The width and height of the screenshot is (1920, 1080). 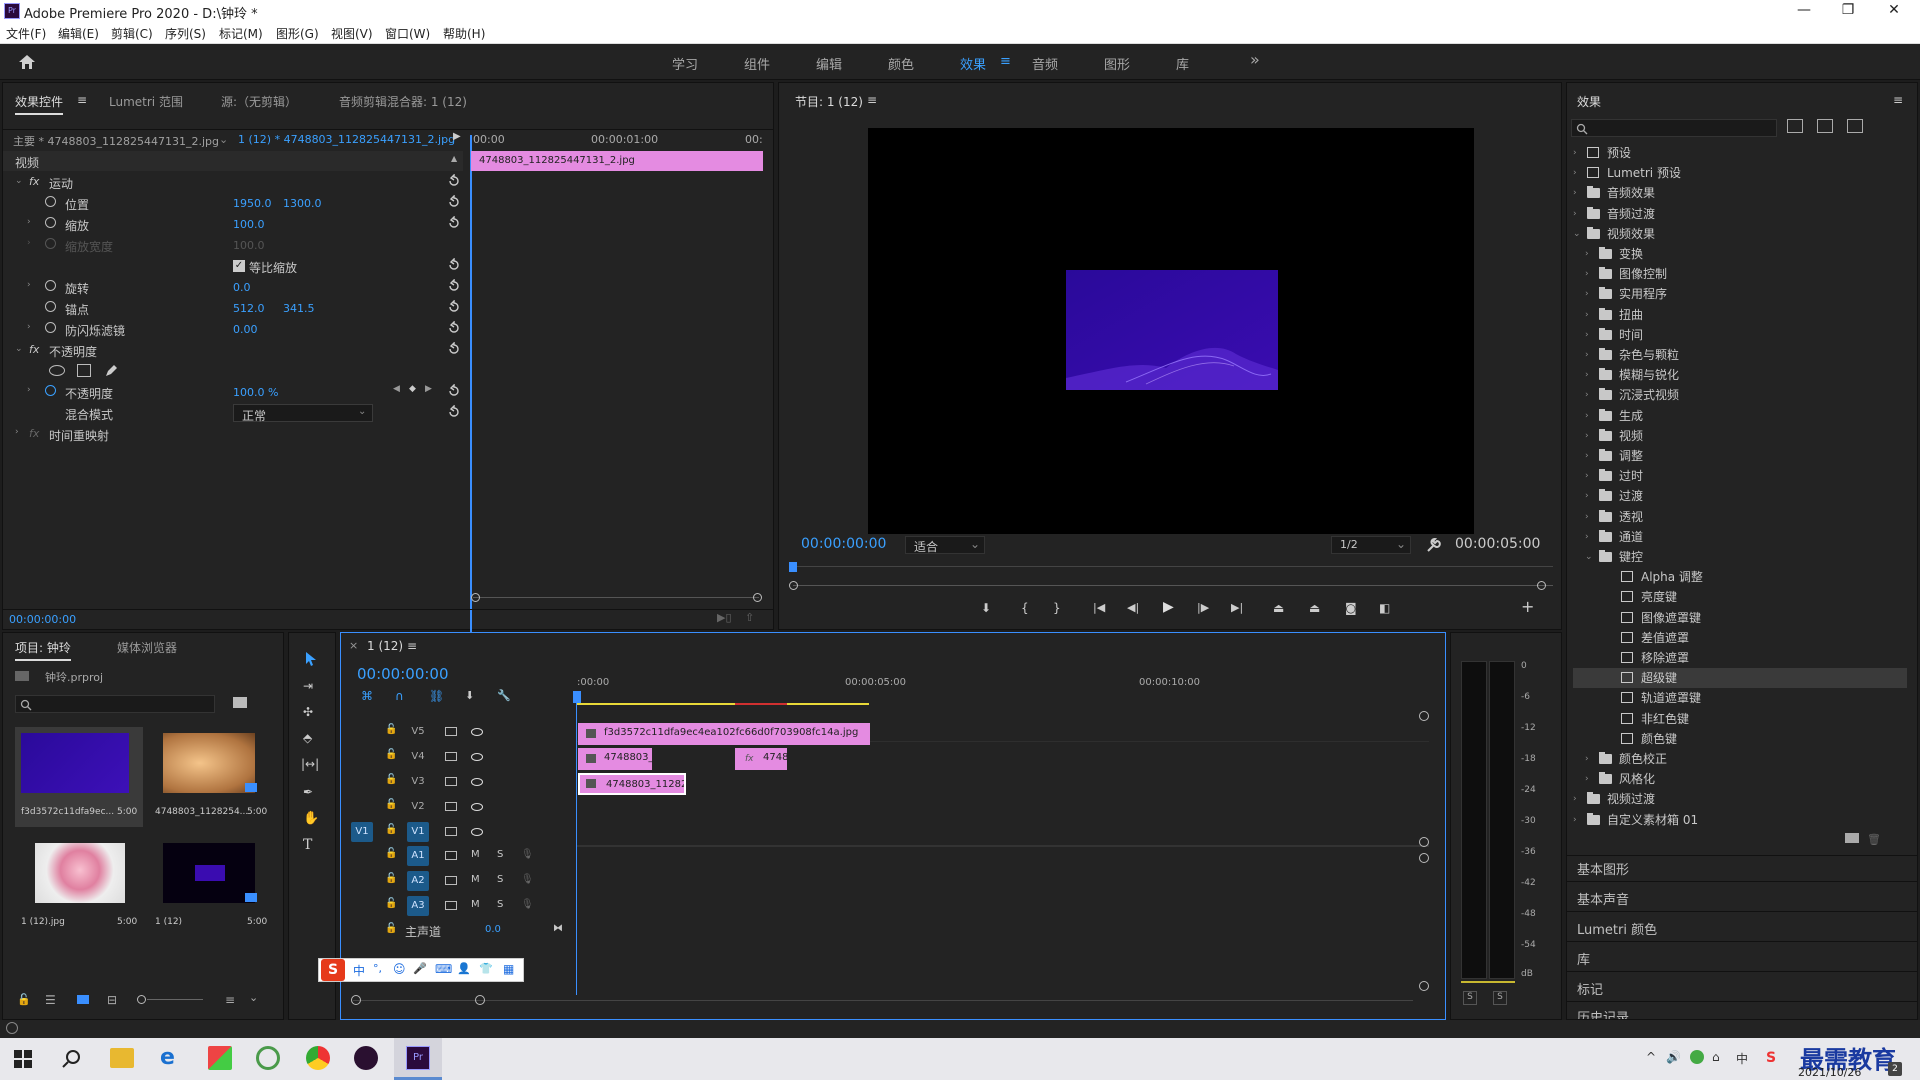 I want to click on menu-file: 文件(F), so click(x=26, y=33).